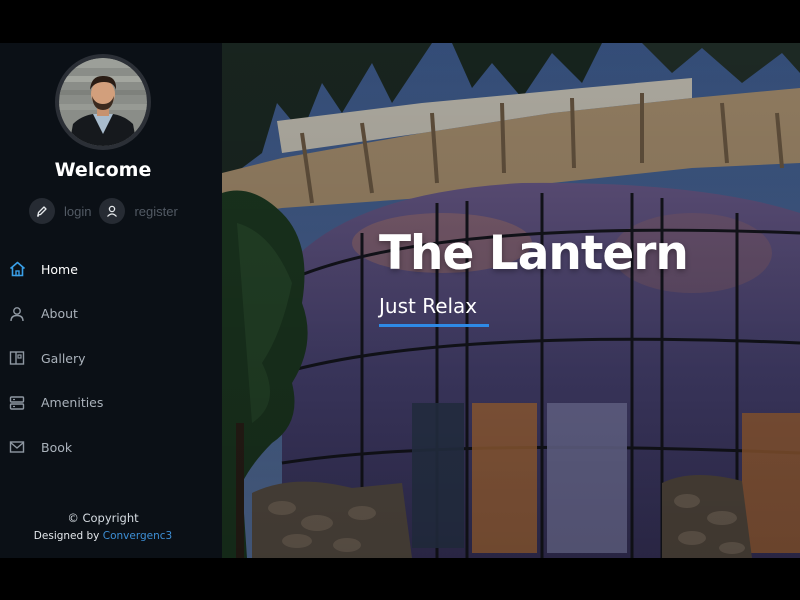  I want to click on hero-title: The Lantern, so click(534, 253).